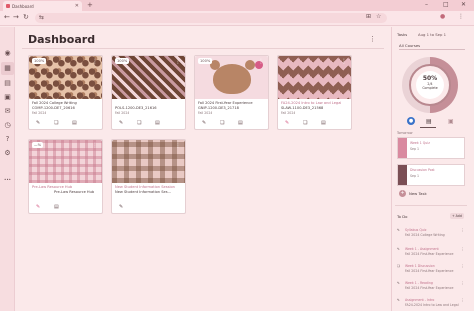 The image size is (474, 311). What do you see at coordinates (457, 216) in the screenshot?
I see `todo-add-button: + Add` at bounding box center [457, 216].